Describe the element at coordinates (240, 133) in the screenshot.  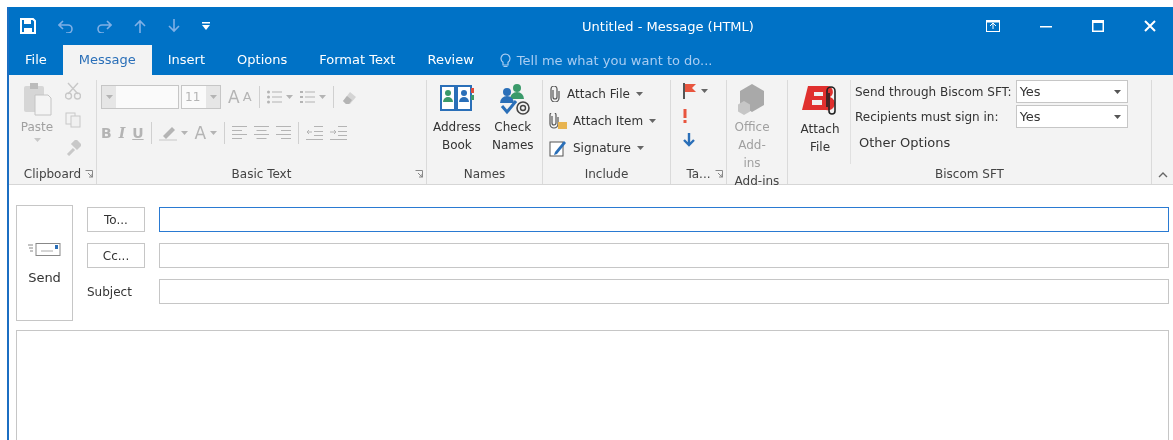
I see `align-left-icon` at that location.